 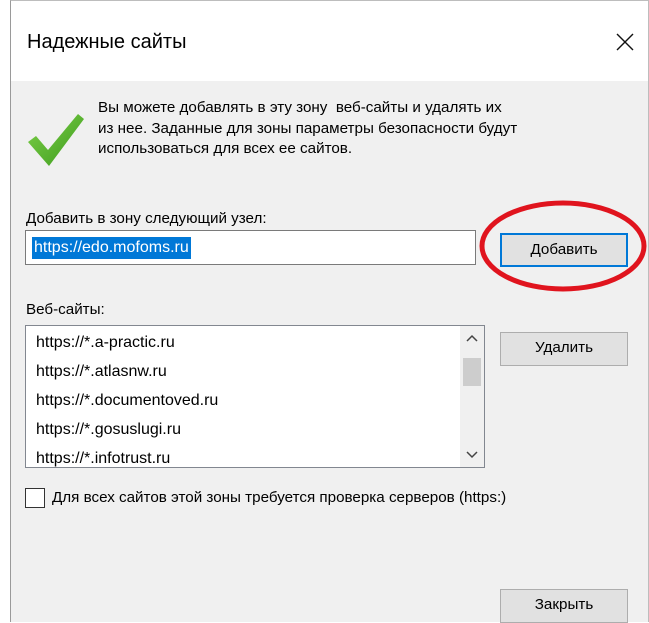 I want to click on close-icon, so click(x=625, y=42).